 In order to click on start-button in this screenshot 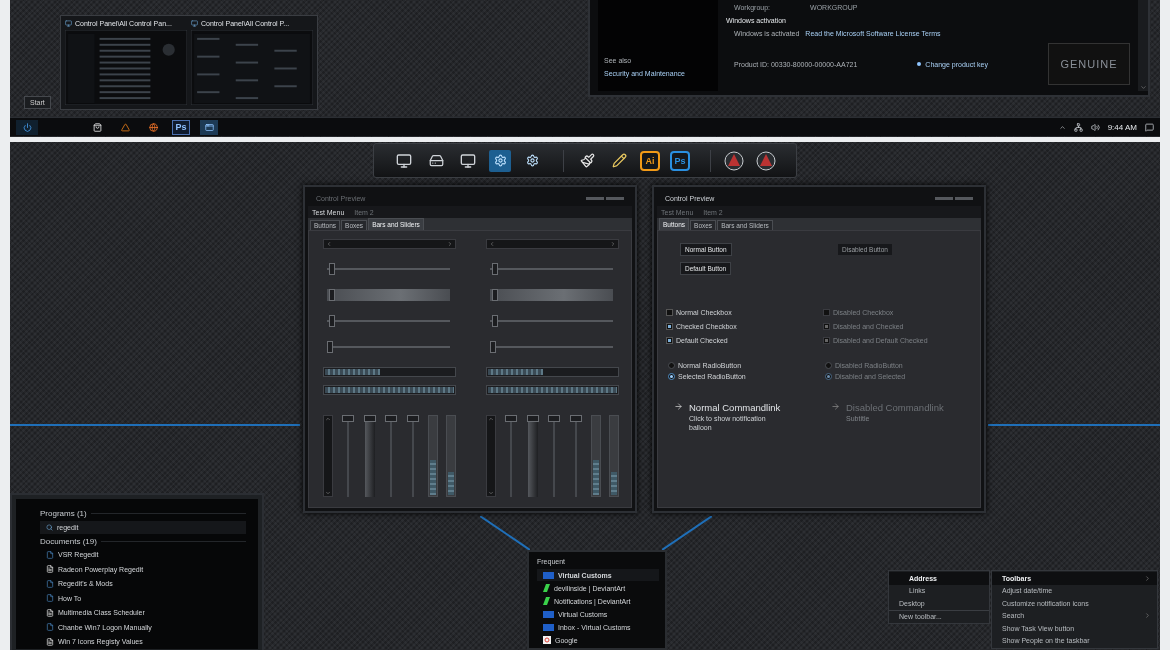, I will do `click(27, 127)`.